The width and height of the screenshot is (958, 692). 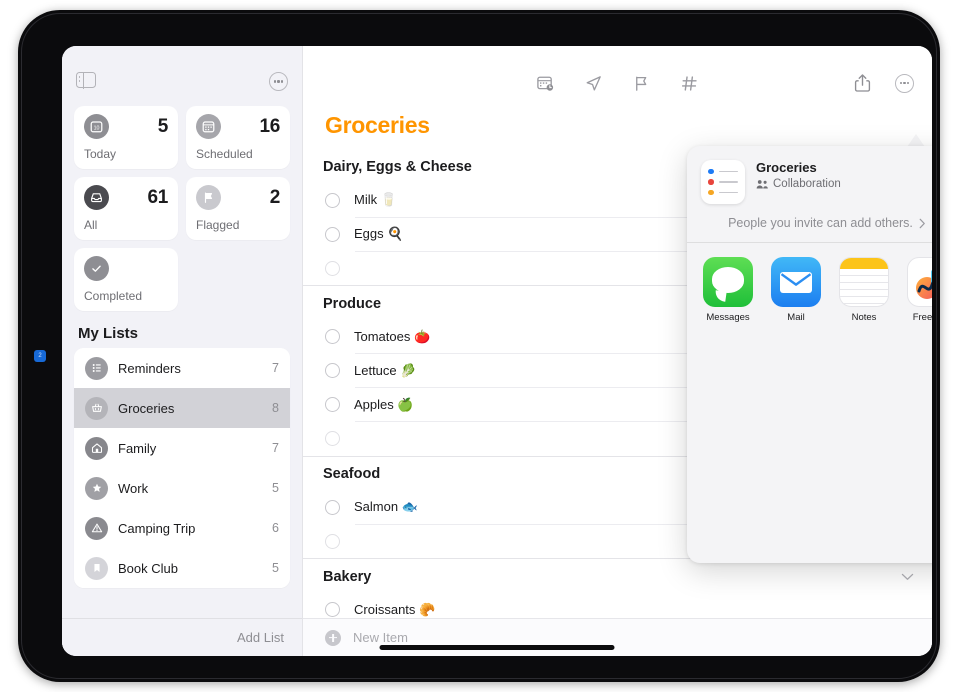 What do you see at coordinates (275, 568) in the screenshot?
I see `sidebar-item-count: 5` at bounding box center [275, 568].